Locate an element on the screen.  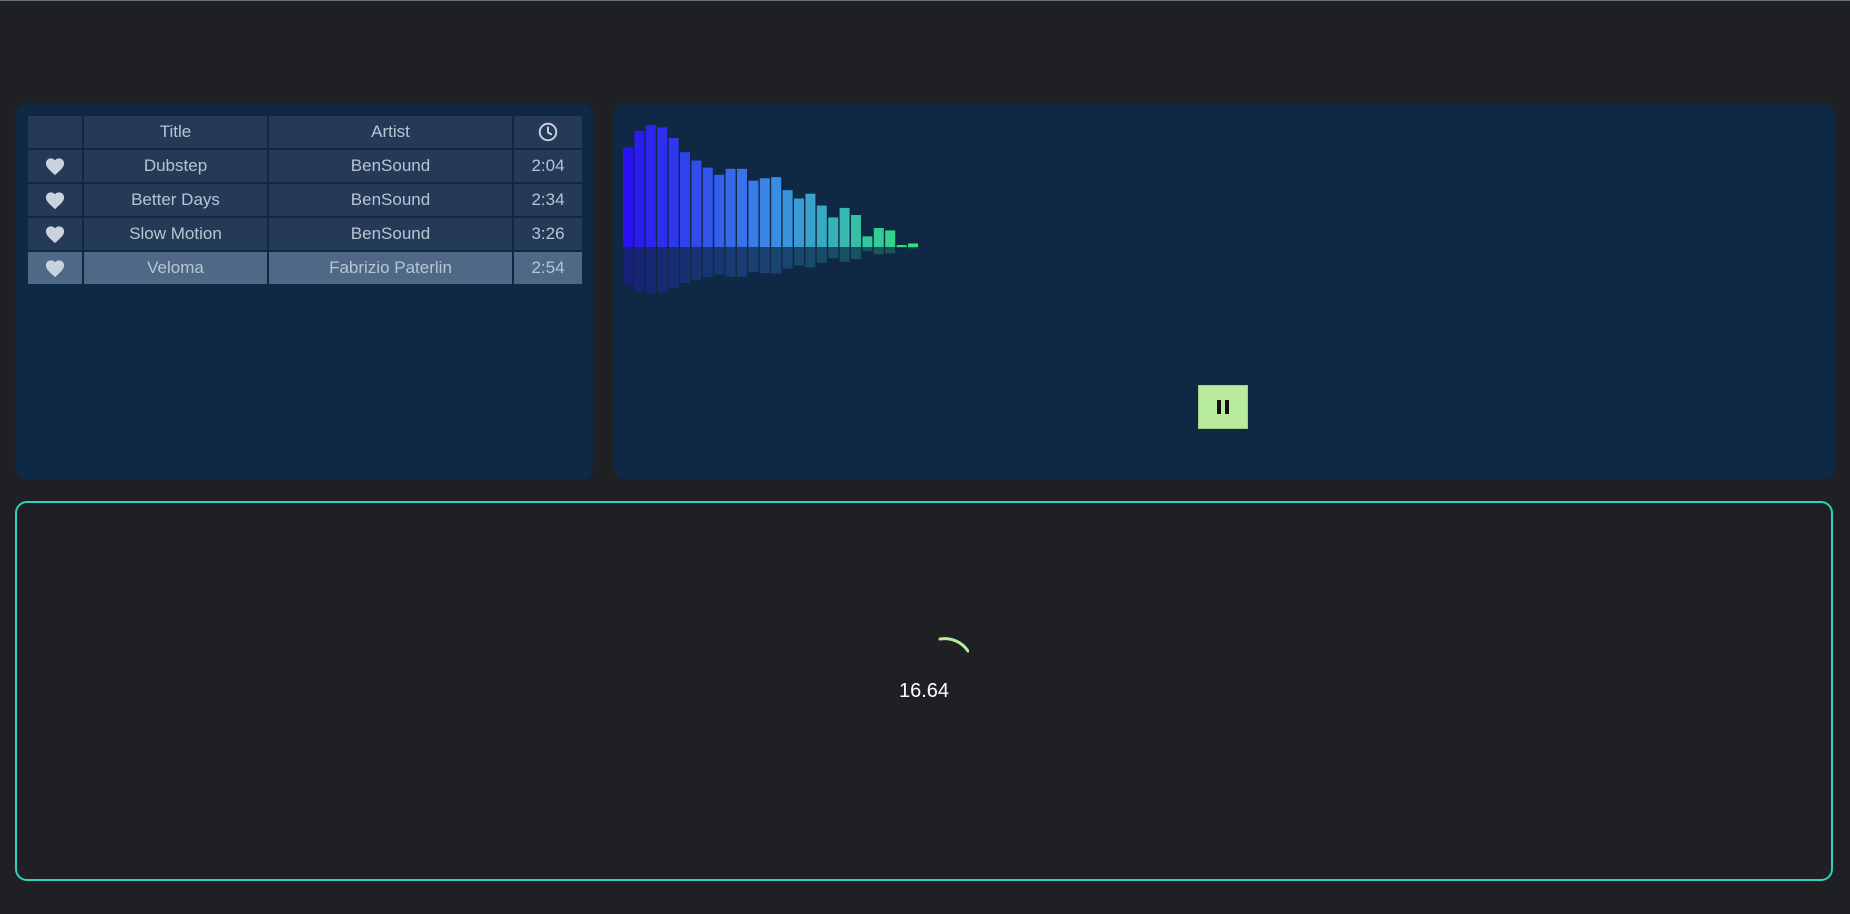
track-title: Slow Motion is located at coordinates (175, 234).